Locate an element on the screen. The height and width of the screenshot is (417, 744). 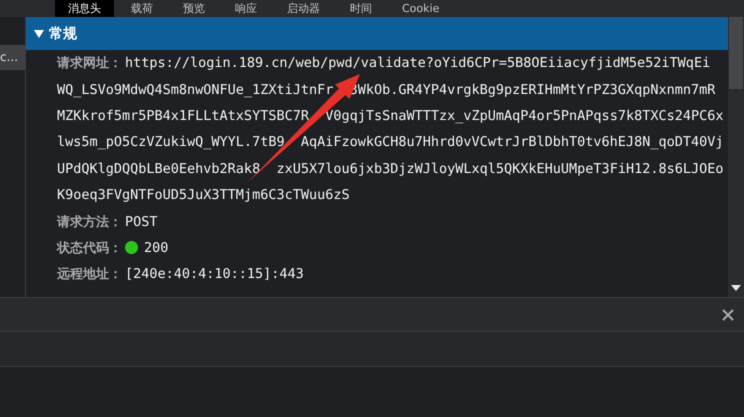
tab: 载荷 is located at coordinates (142, 8).